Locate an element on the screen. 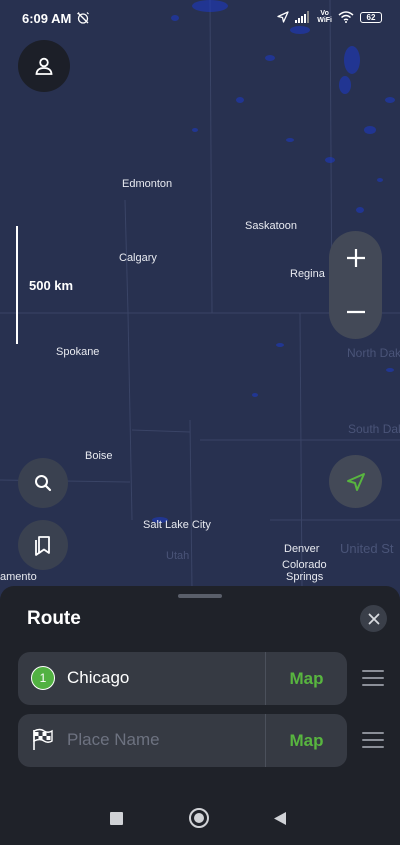 The image size is (400, 845). city-label-edmonton: Edmonton is located at coordinates (147, 184).